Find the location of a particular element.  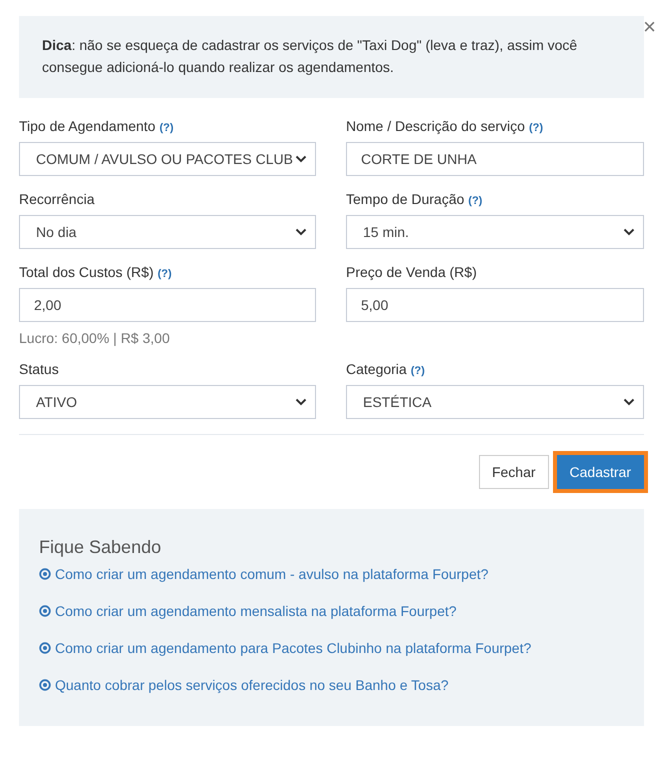

help-article-link: Como criar um agendamento mensalista na plataforma Fourpet? is located at coordinates (331, 611).